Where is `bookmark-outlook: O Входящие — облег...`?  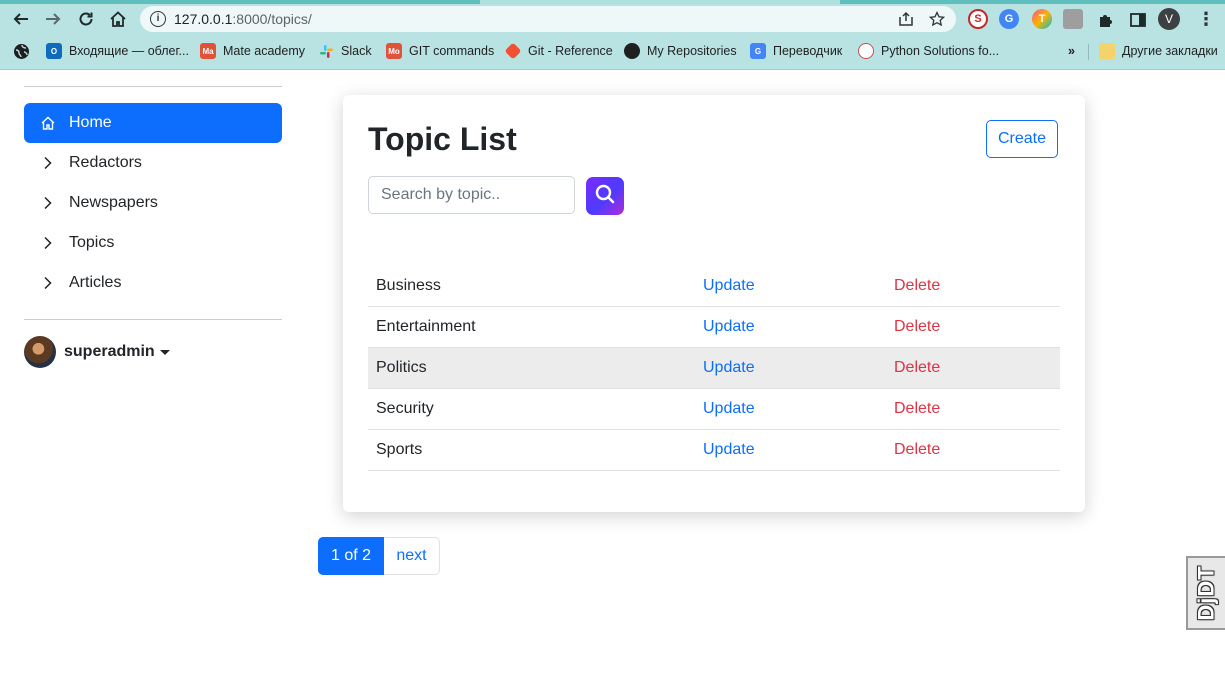 bookmark-outlook: O Входящие — облег... is located at coordinates (117, 51).